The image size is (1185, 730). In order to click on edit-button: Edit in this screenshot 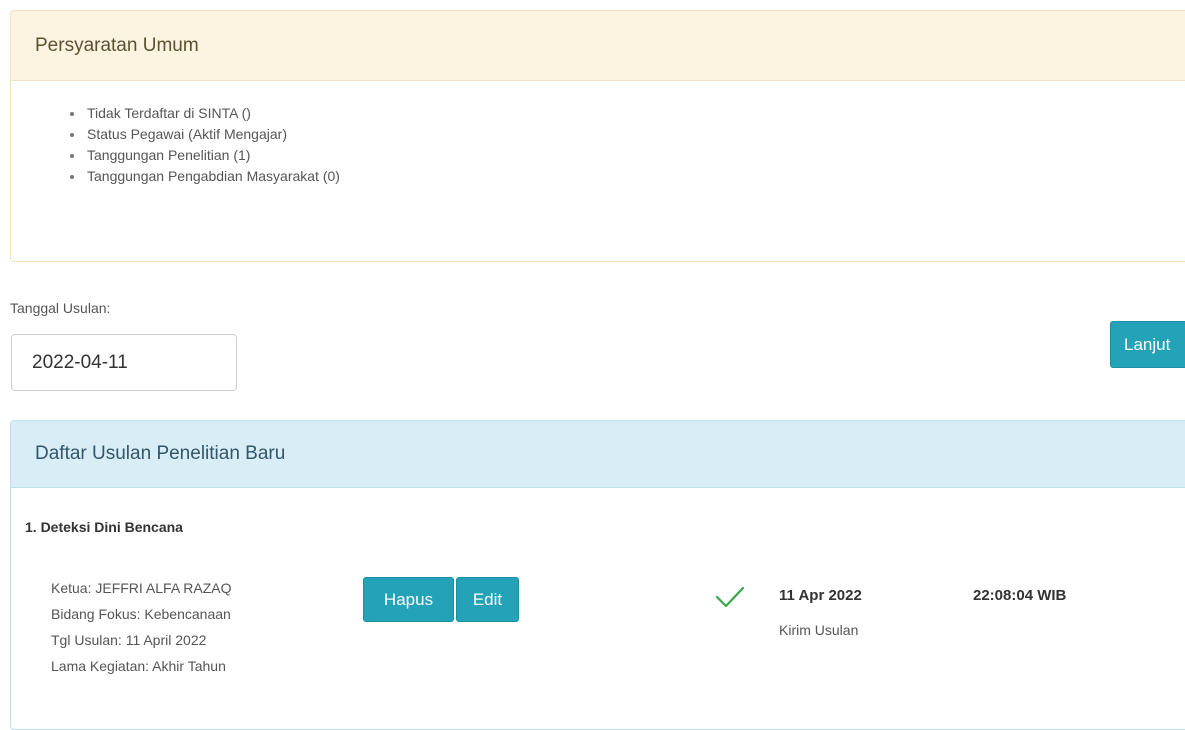, I will do `click(487, 599)`.